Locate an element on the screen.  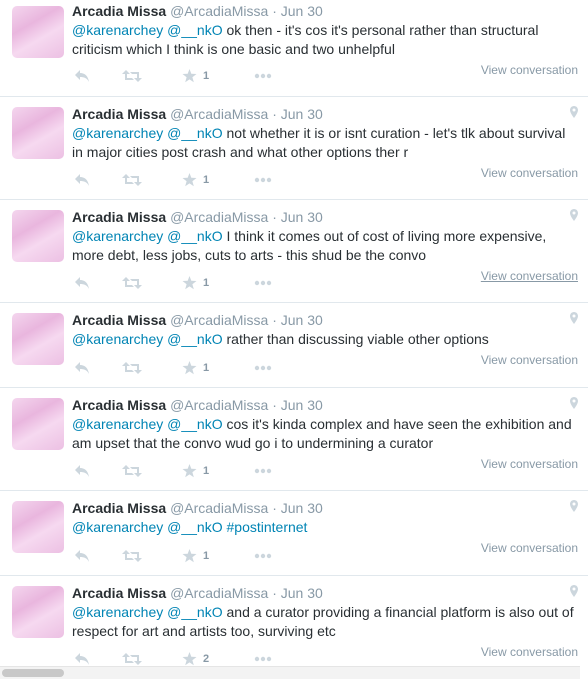
scrollbar-thumb is located at coordinates (33, 673).